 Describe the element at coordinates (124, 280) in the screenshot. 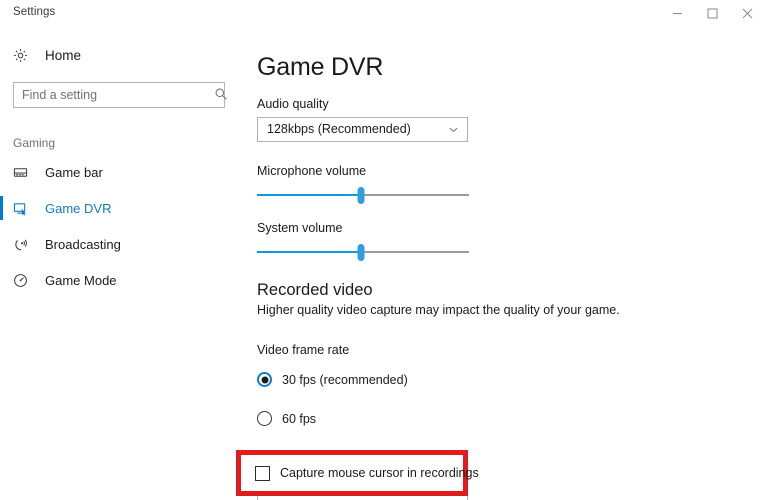

I see `sidebar-item-game-mode: Game Mode` at that location.